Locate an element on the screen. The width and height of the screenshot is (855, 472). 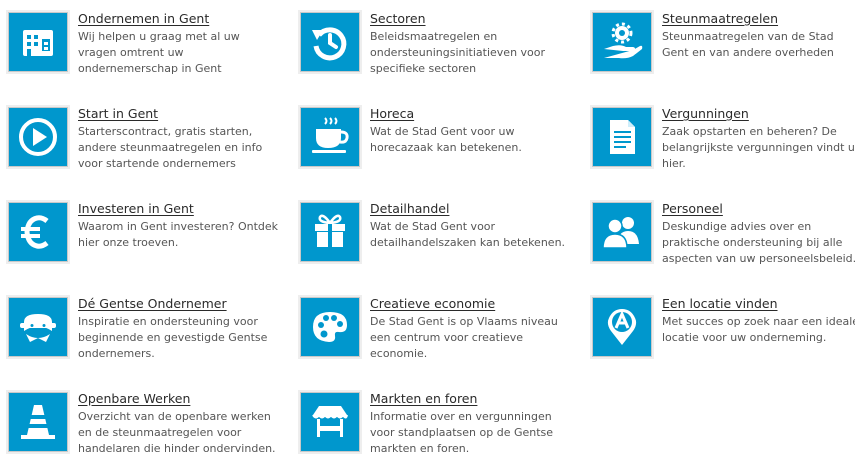
location-pin-icon is located at coordinates (622, 327).